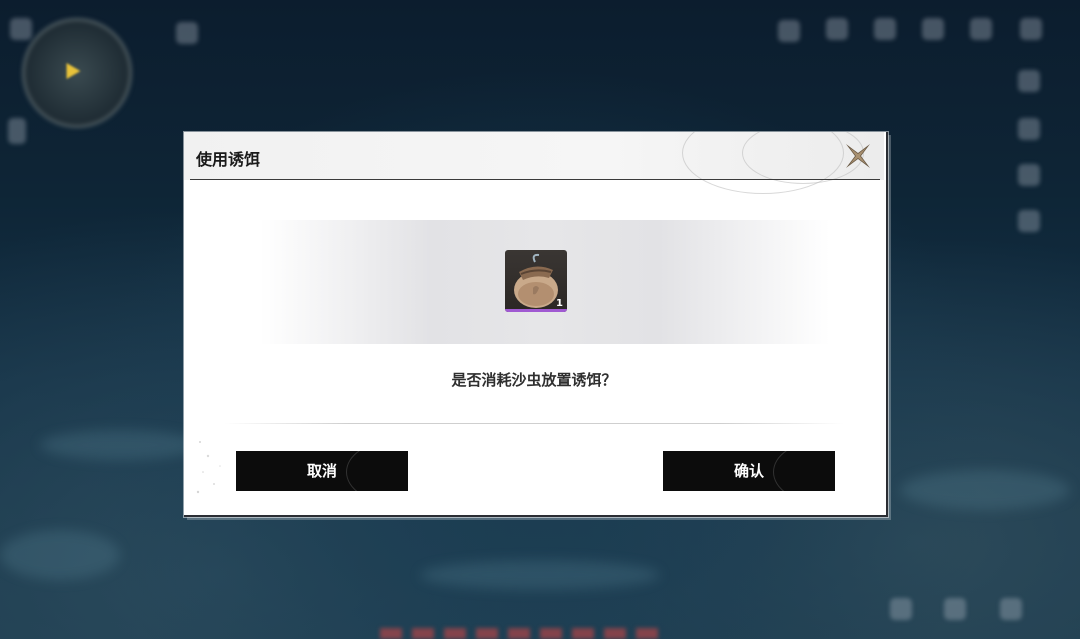 The width and height of the screenshot is (1080, 639). What do you see at coordinates (228, 159) in the screenshot?
I see `dialog-title: 使用诱饵` at bounding box center [228, 159].